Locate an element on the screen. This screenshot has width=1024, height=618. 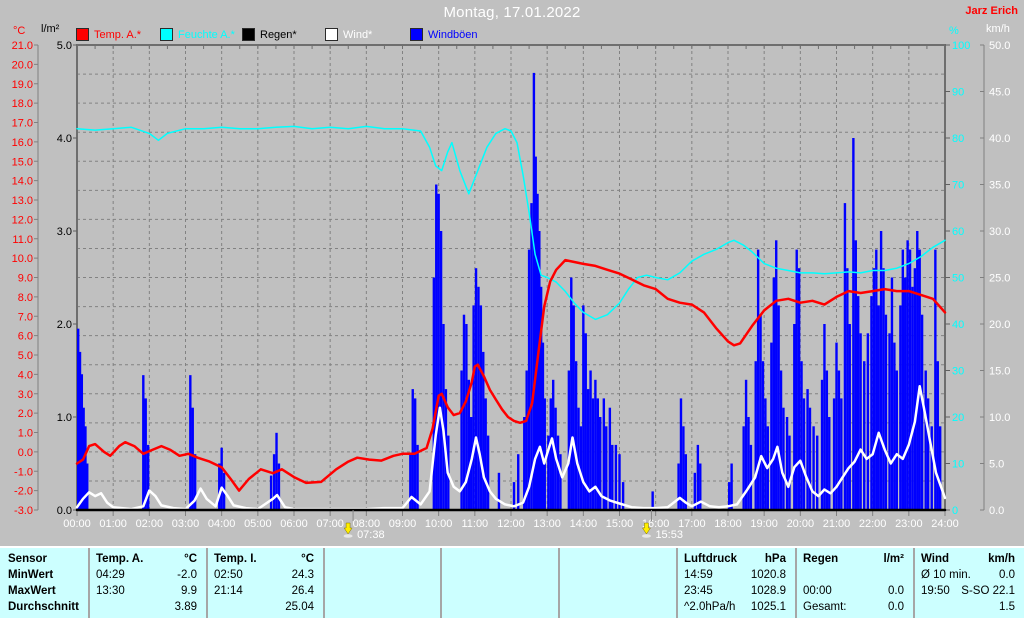
x-axis-label: 23:00 is located at coordinates (909, 524).